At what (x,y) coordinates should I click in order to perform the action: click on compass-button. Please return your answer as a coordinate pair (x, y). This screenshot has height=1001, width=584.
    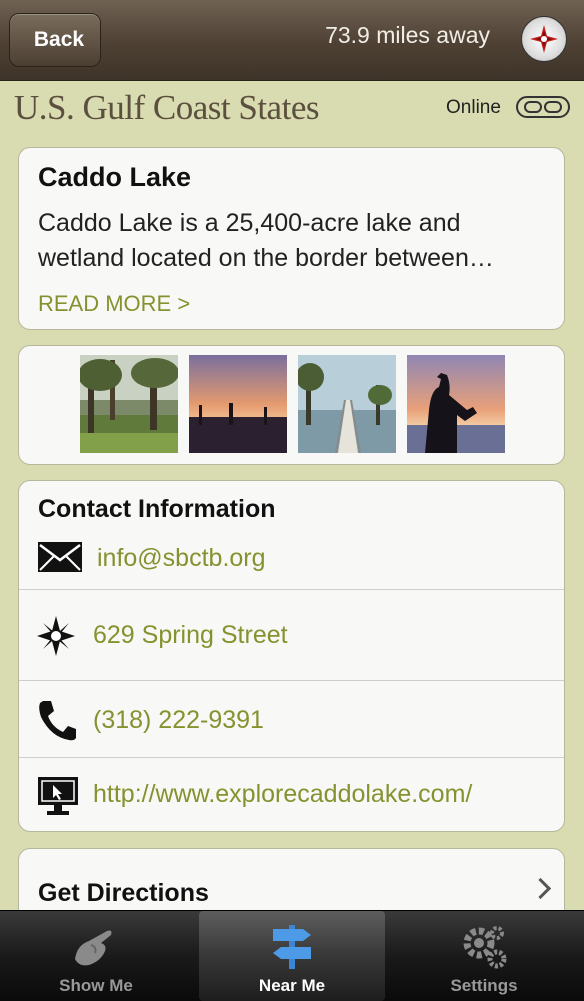
    Looking at the image, I should click on (544, 39).